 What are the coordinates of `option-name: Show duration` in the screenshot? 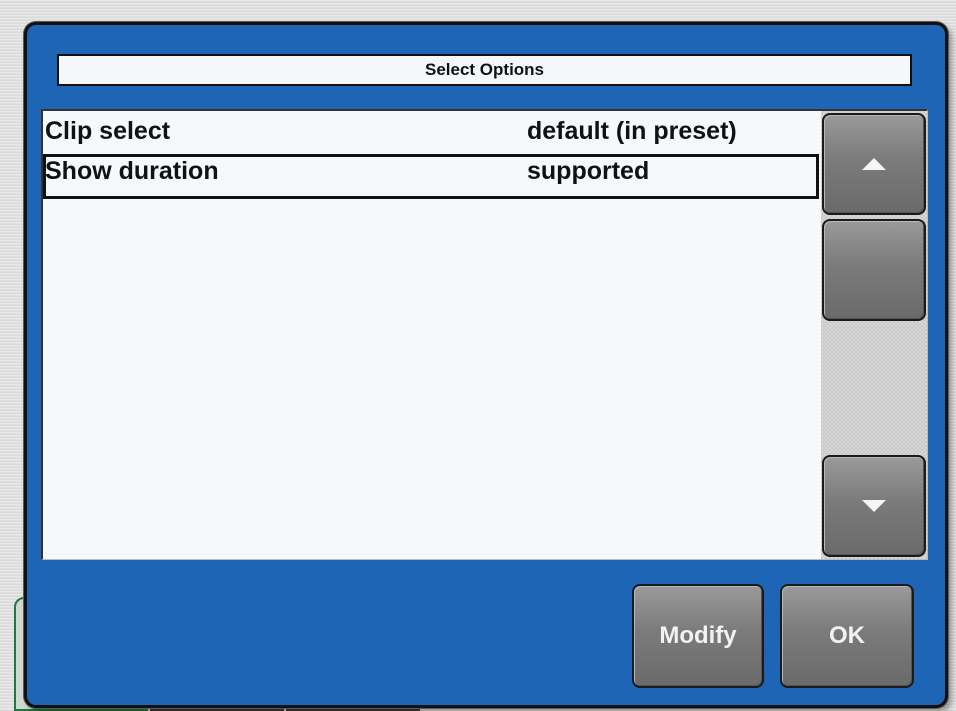 It's located at (132, 171).